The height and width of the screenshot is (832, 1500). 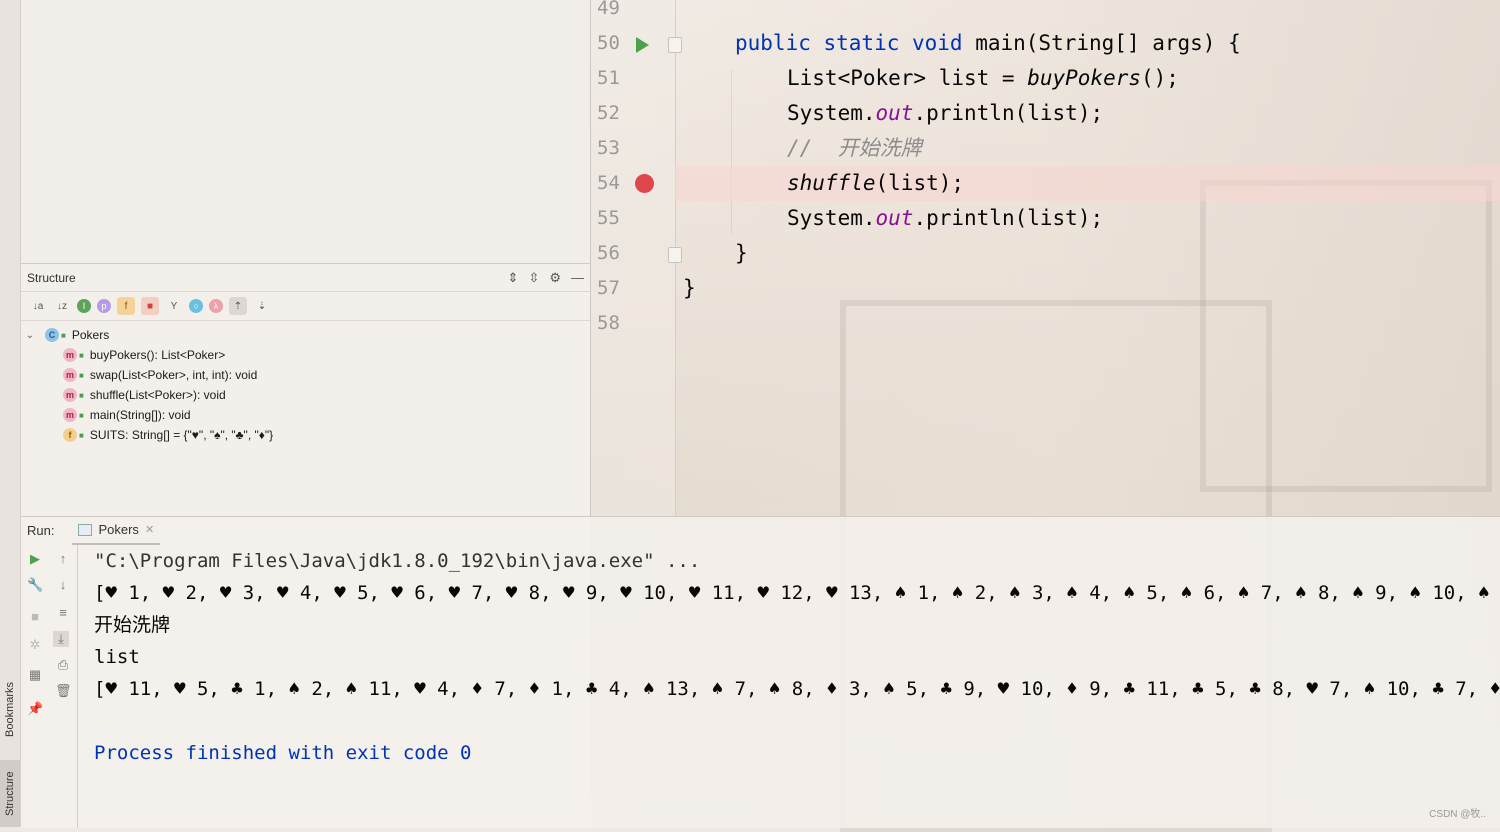 I want to click on structure-toolbar: ↓a ↓z I p f ■ Y ○ λ ⇡ ⇣, so click(x=305, y=306).